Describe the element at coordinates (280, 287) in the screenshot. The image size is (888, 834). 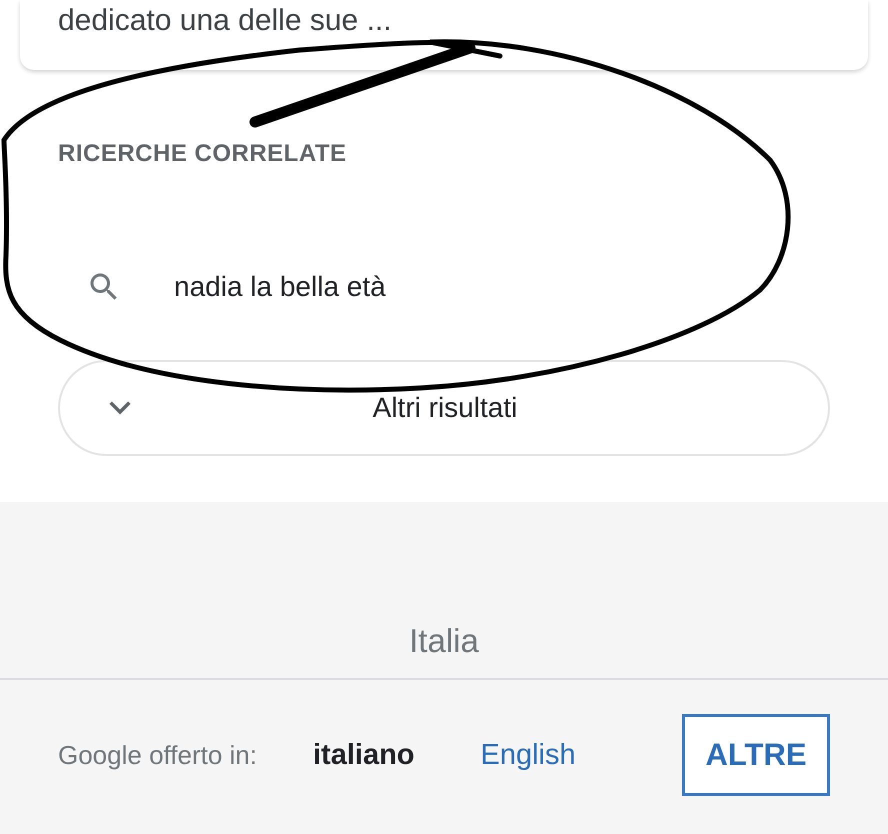
I see `related-search-link: nadia la bella età` at that location.